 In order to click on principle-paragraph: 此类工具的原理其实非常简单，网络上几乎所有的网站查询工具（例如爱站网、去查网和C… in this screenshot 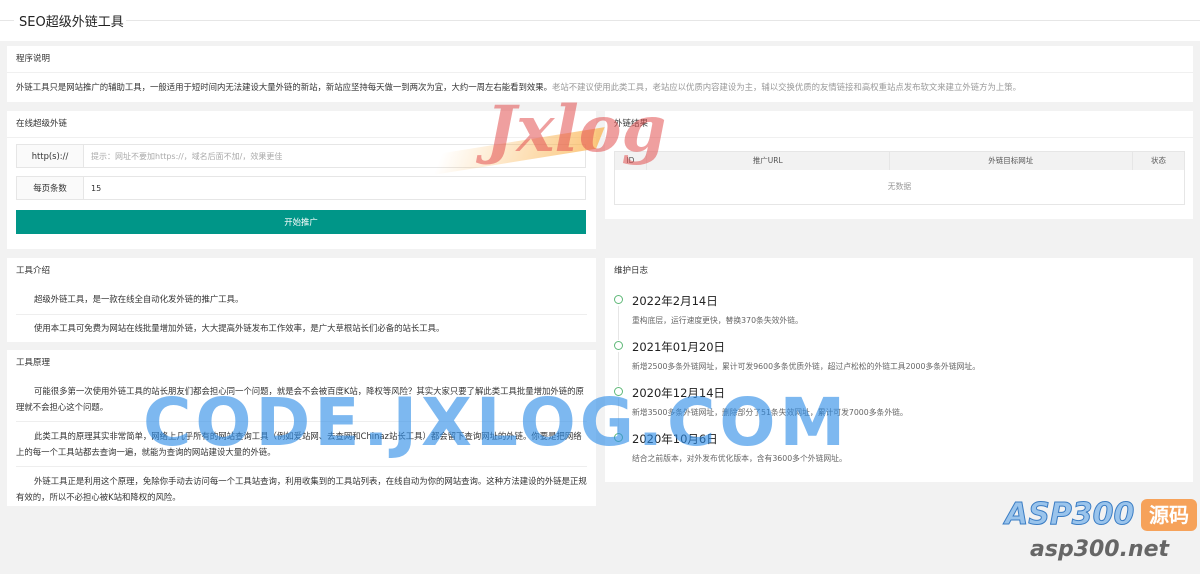, I will do `click(299, 444)`.